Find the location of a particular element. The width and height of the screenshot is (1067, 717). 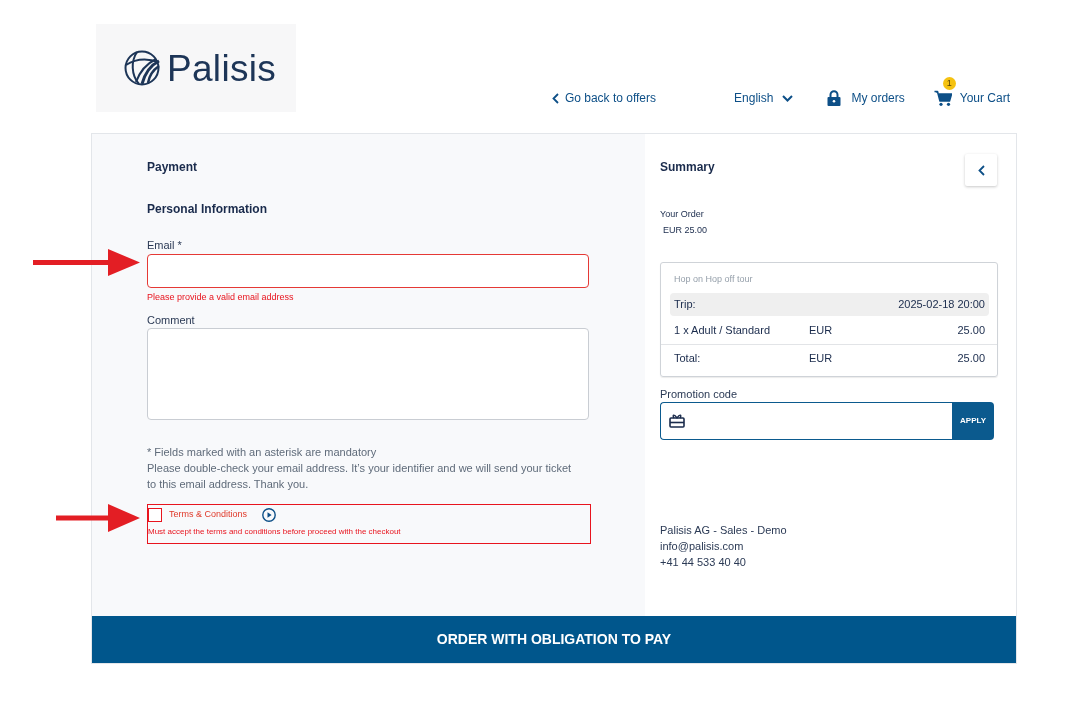

section-heading: Personal Information is located at coordinates (208, 209).